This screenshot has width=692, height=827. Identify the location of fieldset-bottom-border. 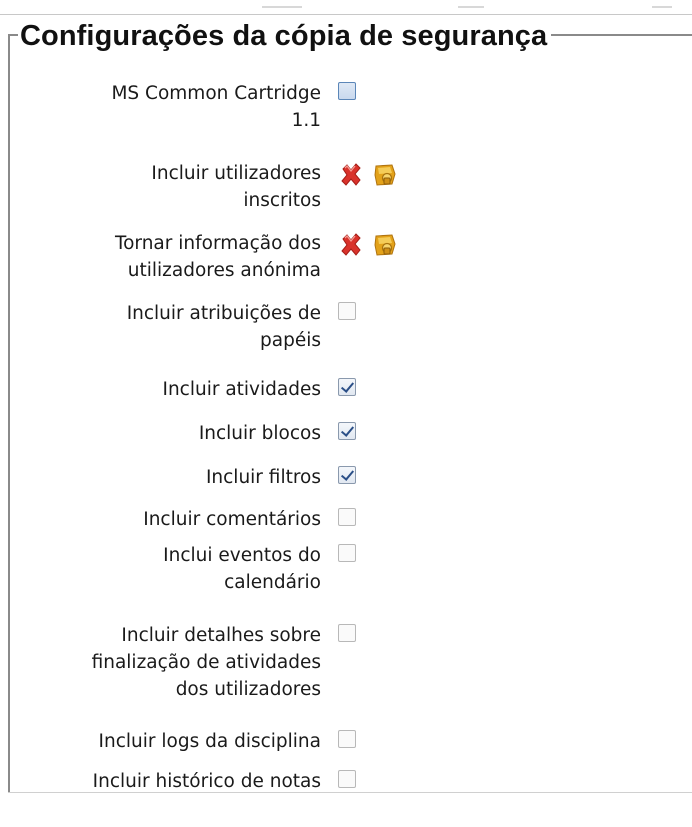
(350, 792).